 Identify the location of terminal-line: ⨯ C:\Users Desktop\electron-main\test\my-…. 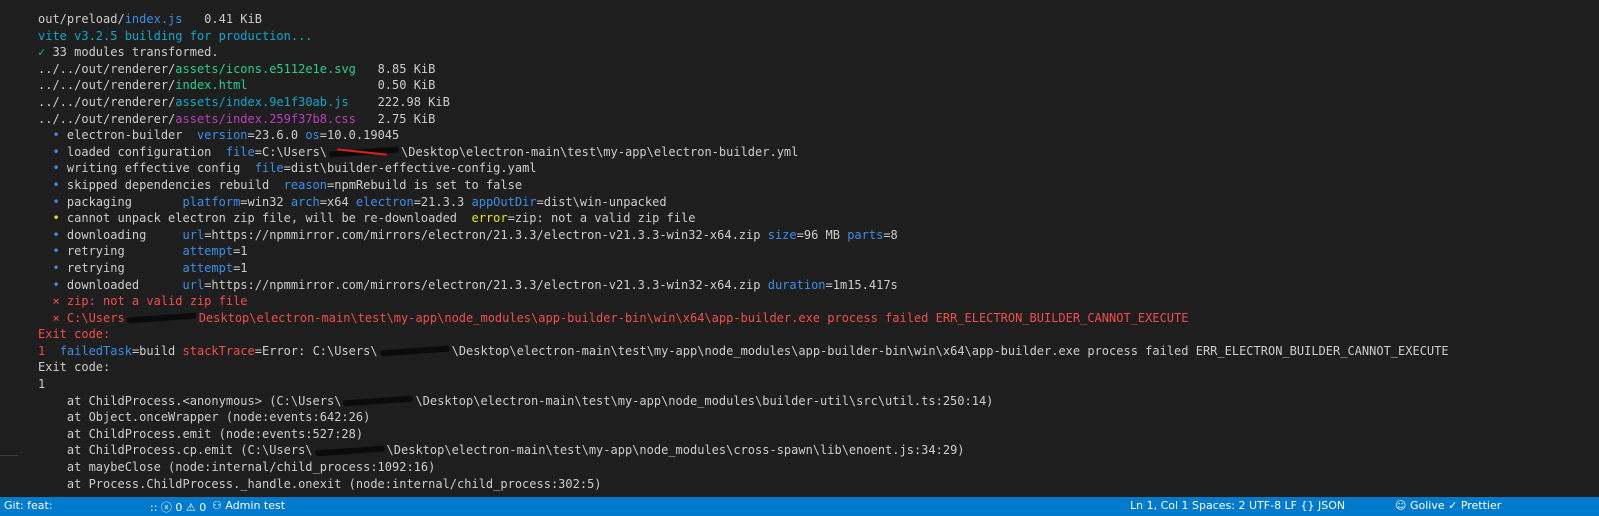
(743, 318).